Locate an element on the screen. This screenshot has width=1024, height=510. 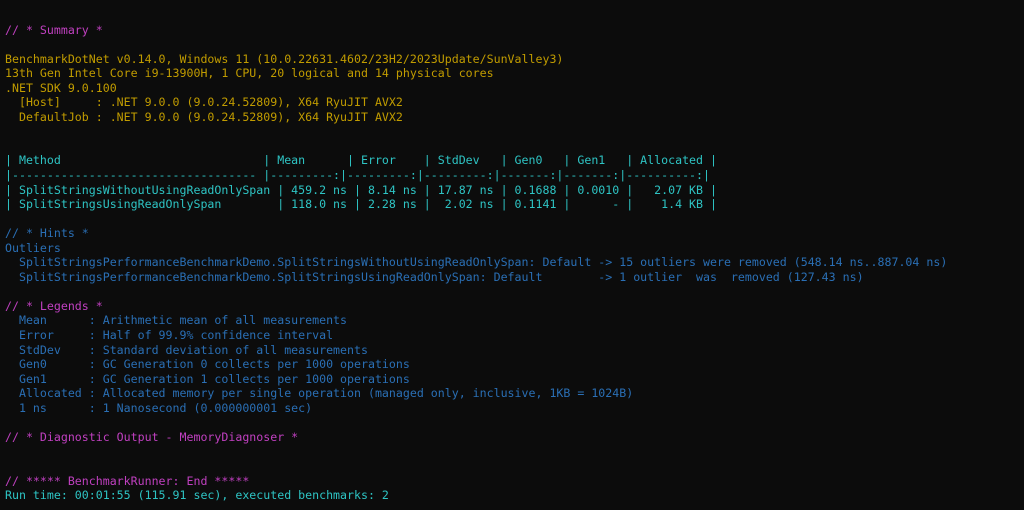
hints-header: // * Hints * is located at coordinates (47, 233).